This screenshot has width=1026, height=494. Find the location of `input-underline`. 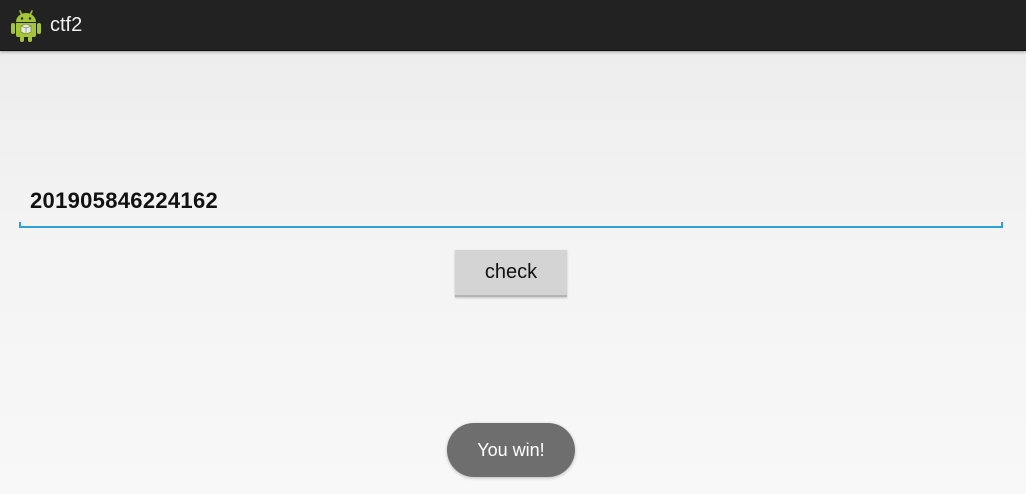

input-underline is located at coordinates (511, 227).